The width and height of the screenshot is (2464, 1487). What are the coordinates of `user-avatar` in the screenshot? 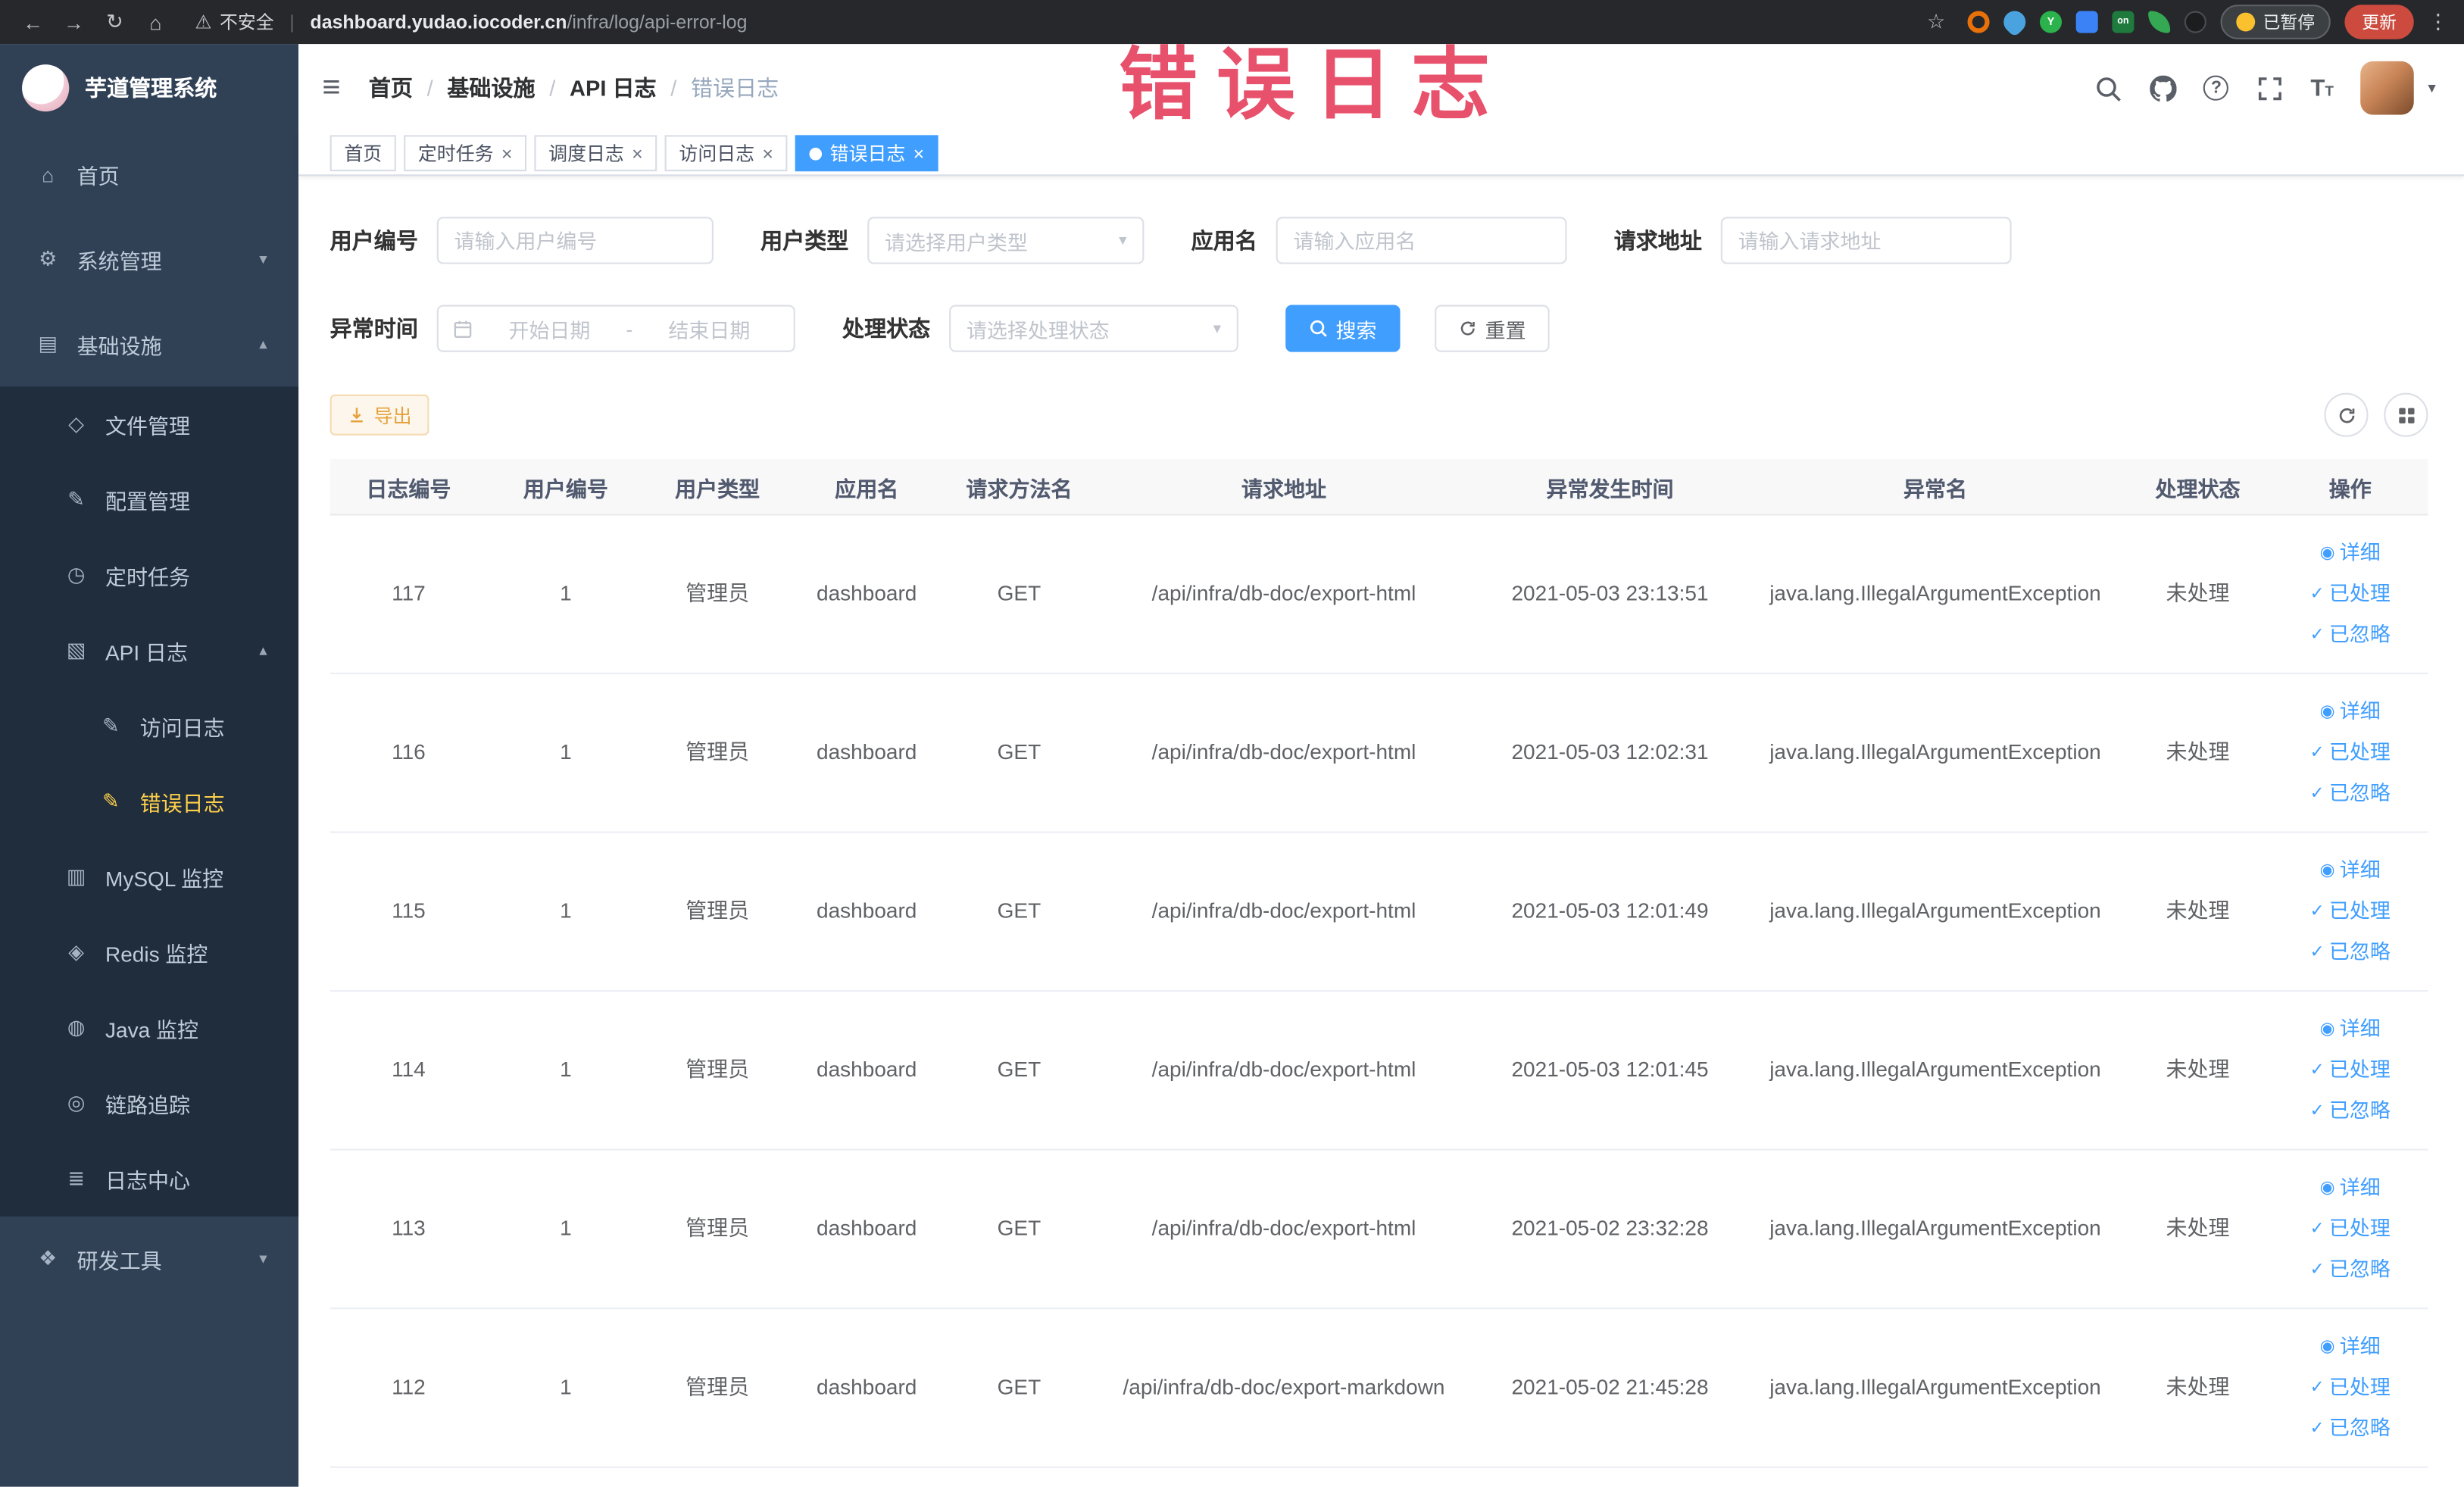 It's located at (2387, 88).